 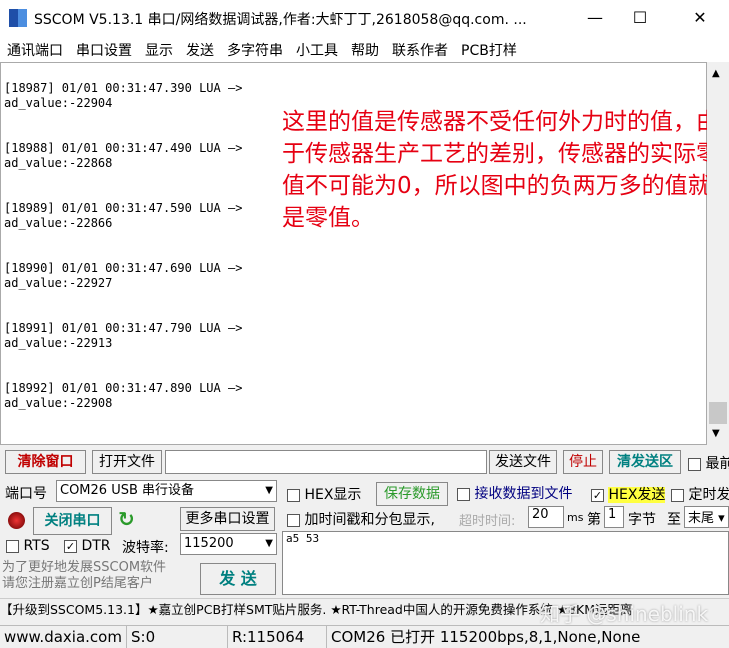 I want to click on watermark: 知乎 @shineblink, so click(x=624, y=614).